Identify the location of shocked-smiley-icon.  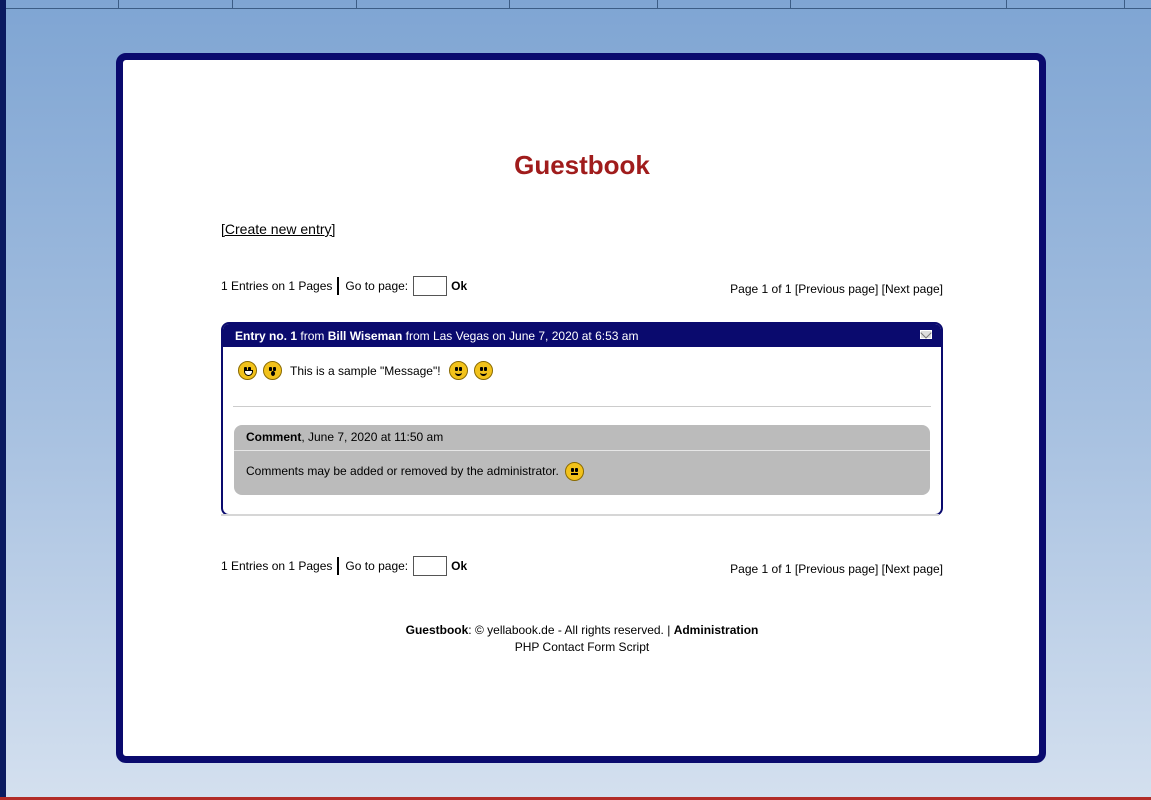
(272, 370).